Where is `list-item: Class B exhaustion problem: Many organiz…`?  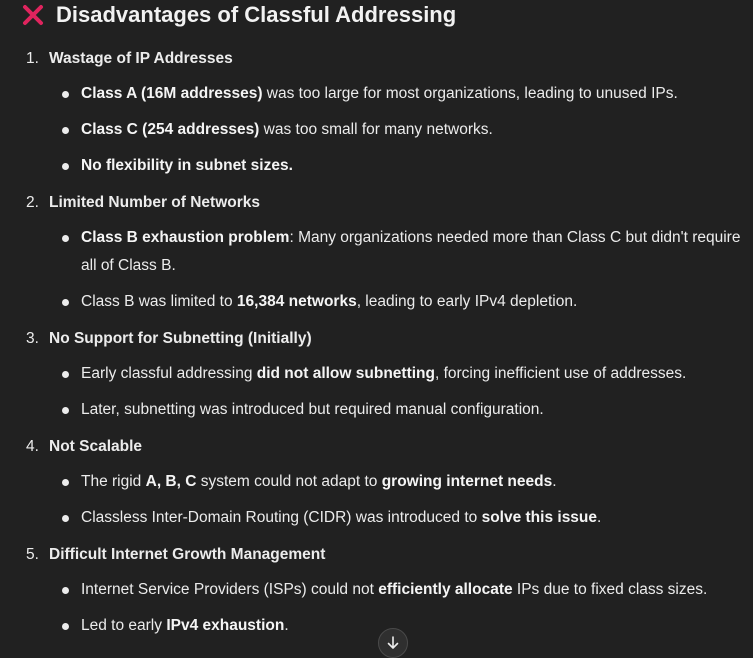
list-item: Class B exhaustion problem: Many organiz… is located at coordinates (414, 252).